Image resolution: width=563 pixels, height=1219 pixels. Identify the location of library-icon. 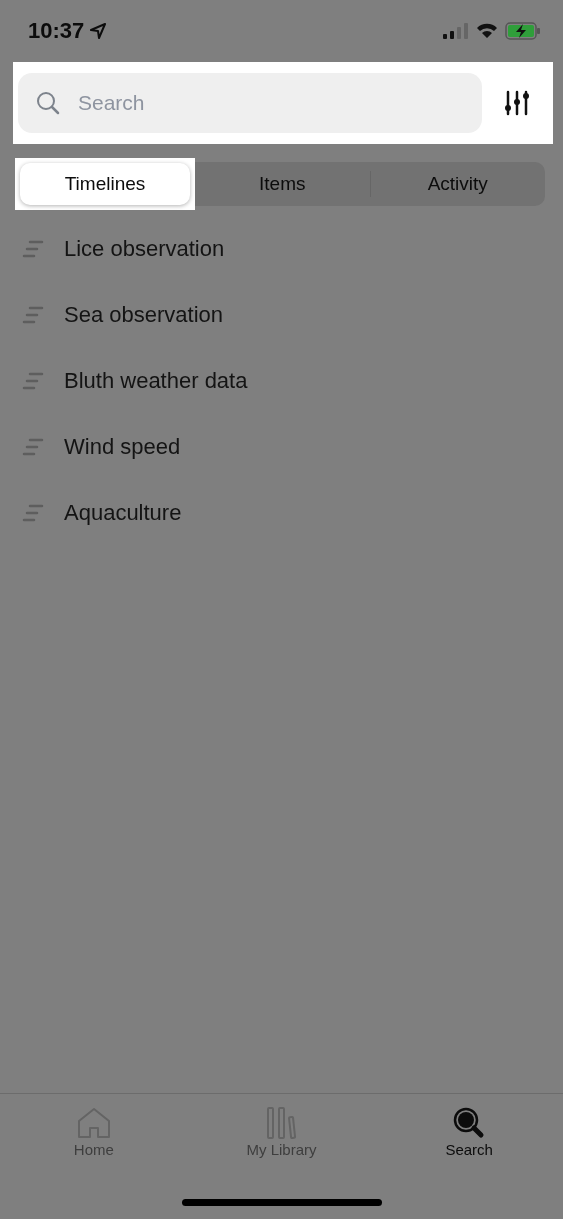
(281, 1123).